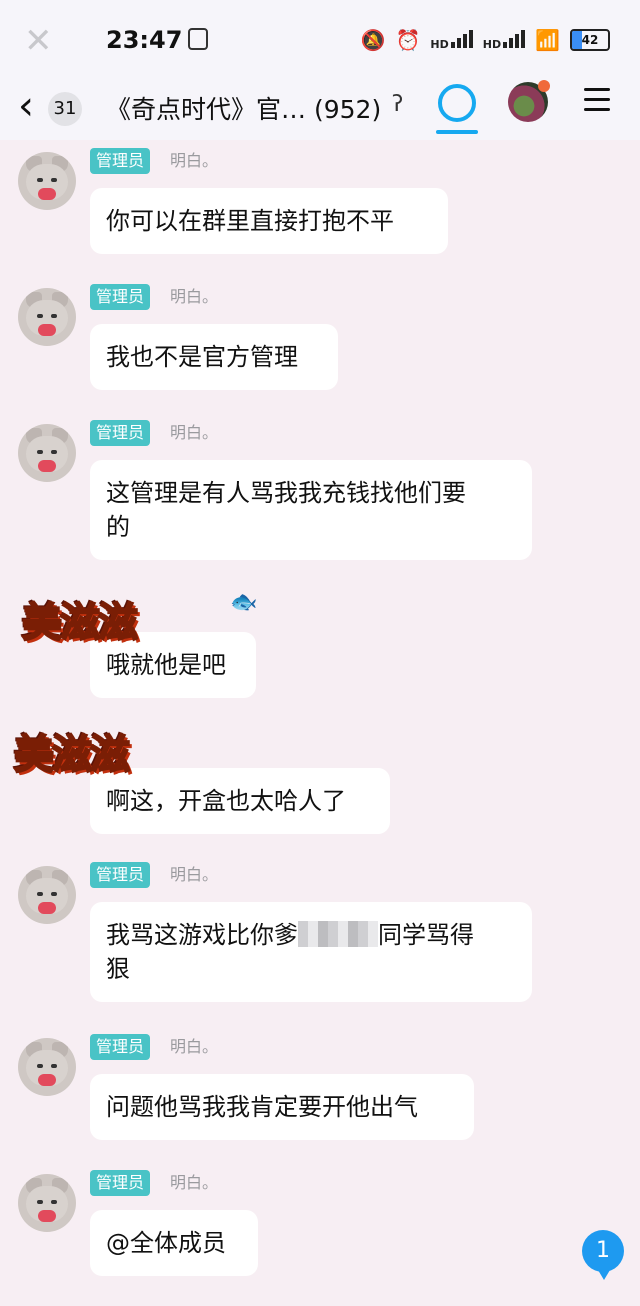 Image resolution: width=640 pixels, height=1306 pixels. What do you see at coordinates (544, 86) in the screenshot?
I see `notification-dot` at bounding box center [544, 86].